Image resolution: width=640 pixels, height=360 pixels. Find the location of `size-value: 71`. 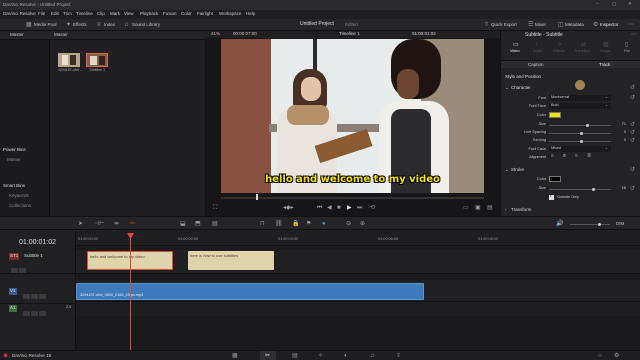

size-value: 71 is located at coordinates (620, 124).